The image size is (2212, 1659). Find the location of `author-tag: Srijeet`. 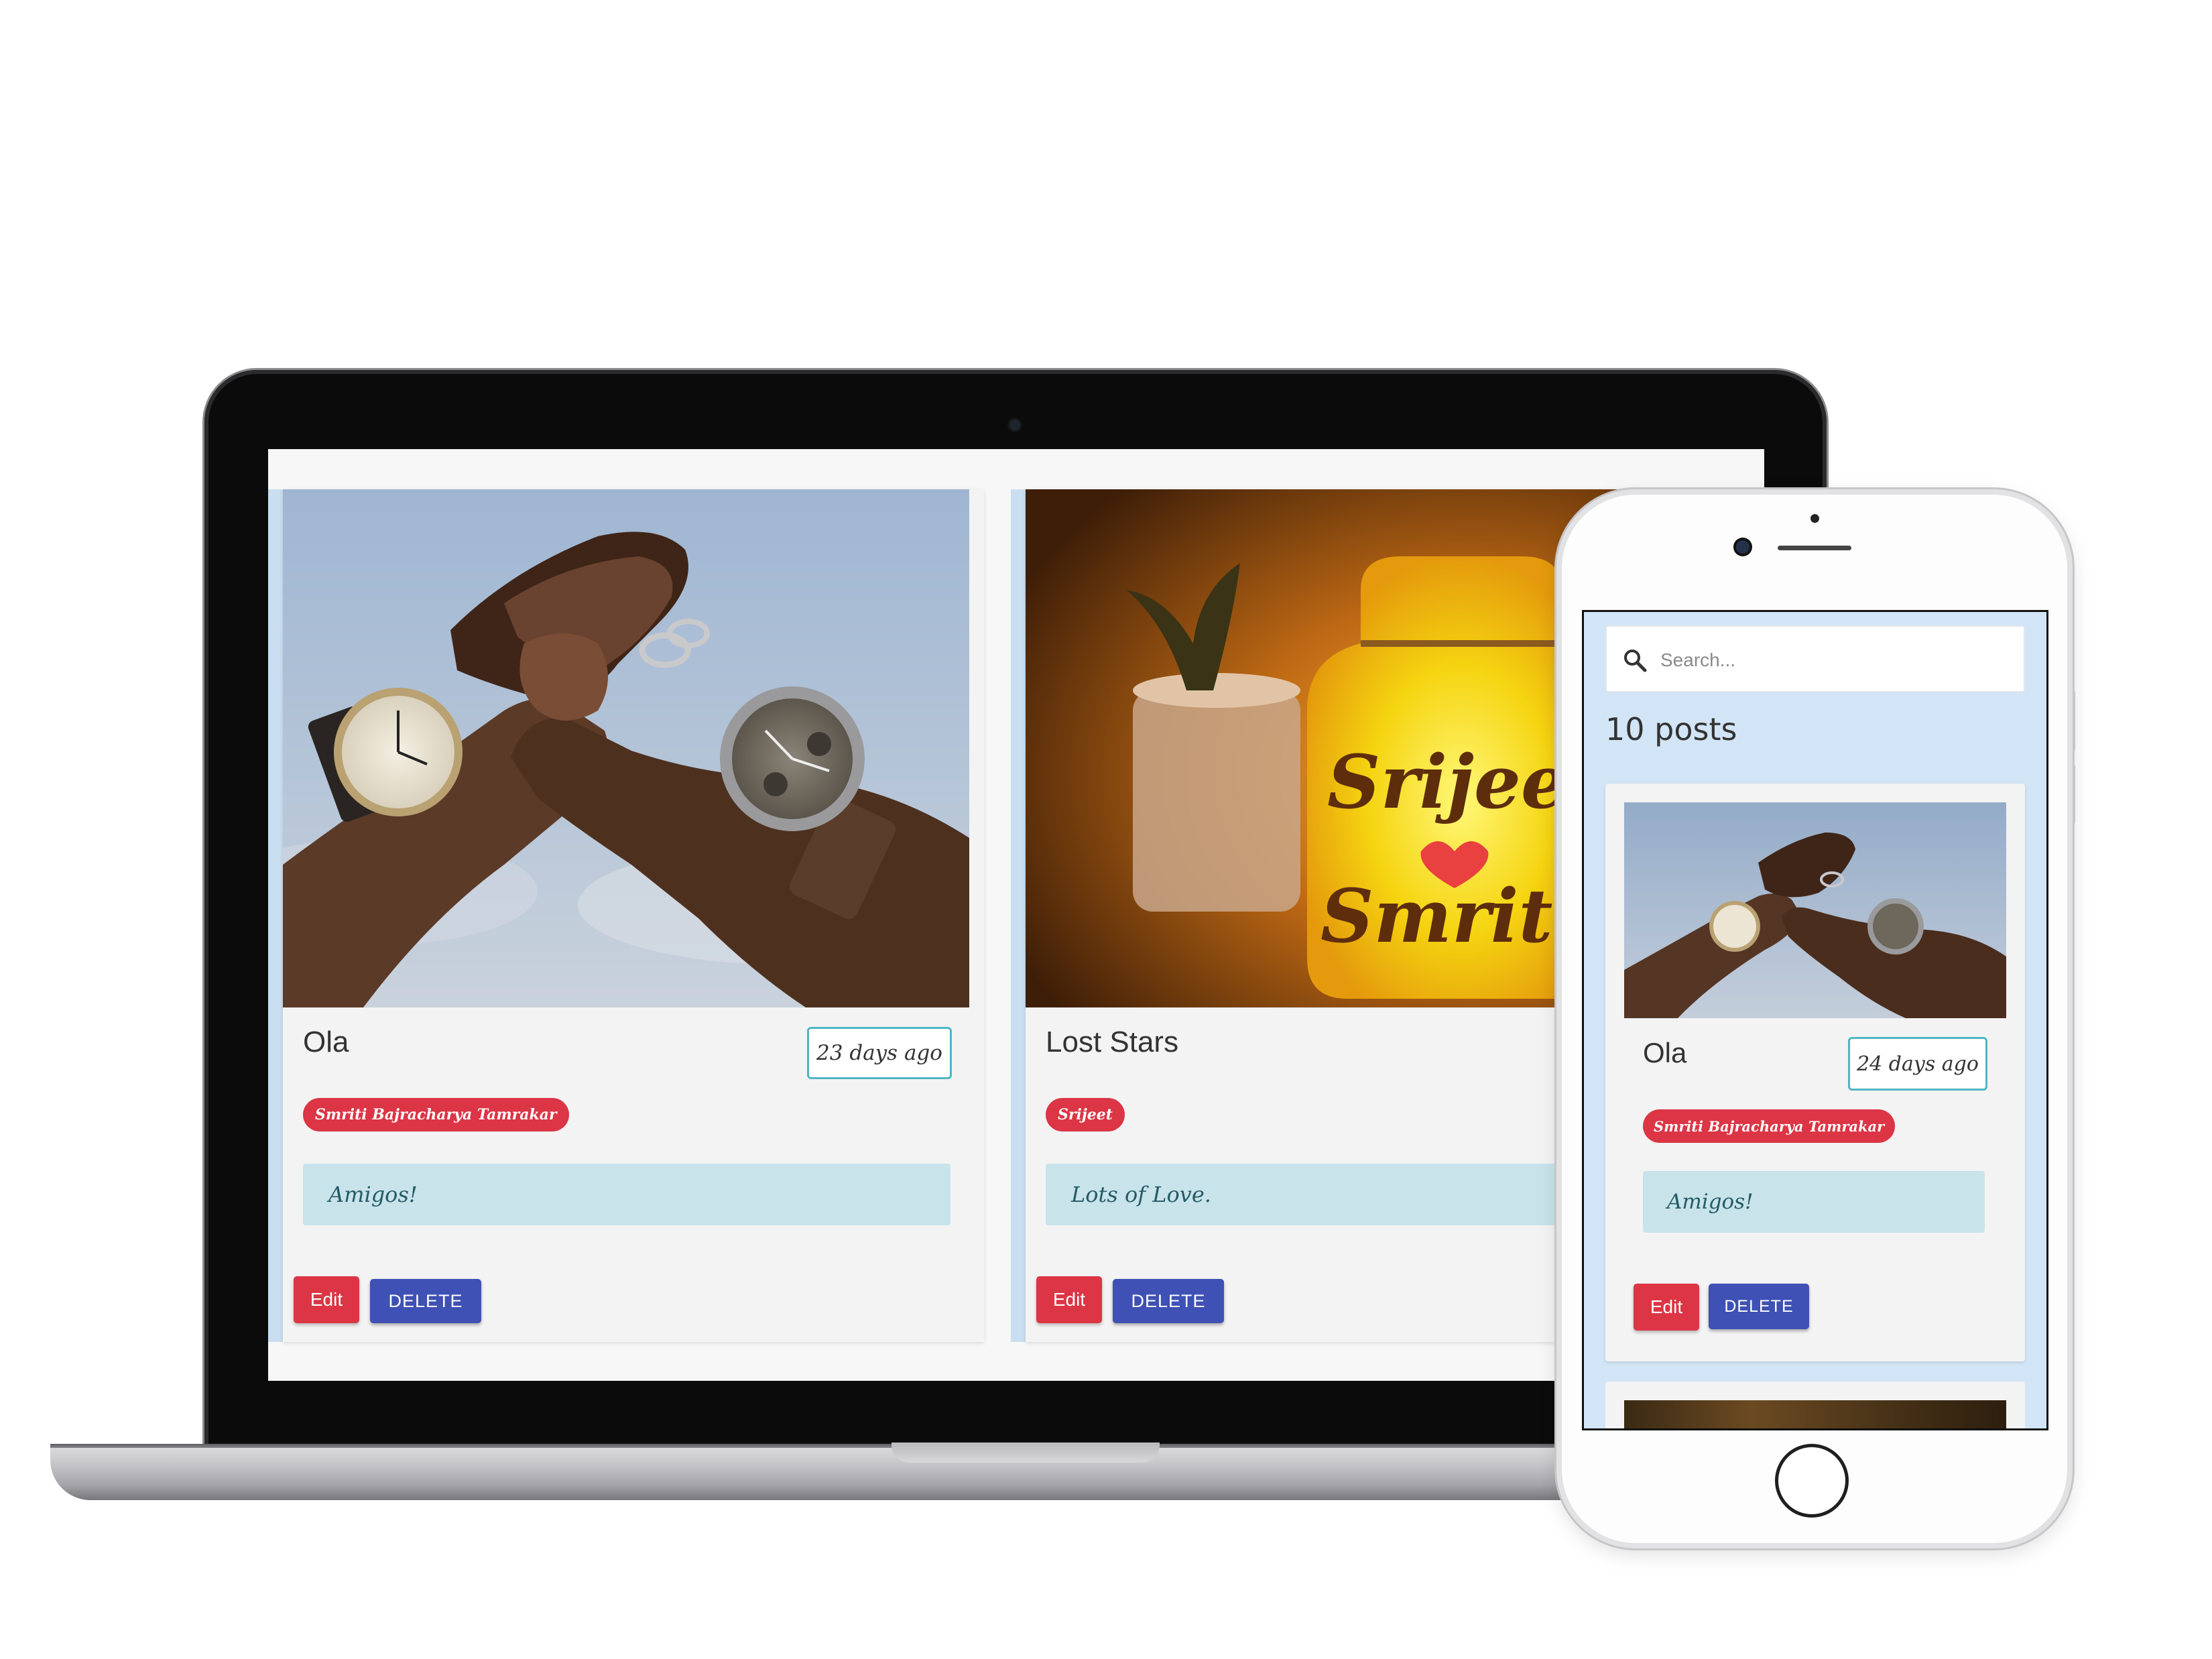

author-tag: Srijeet is located at coordinates (1085, 1114).